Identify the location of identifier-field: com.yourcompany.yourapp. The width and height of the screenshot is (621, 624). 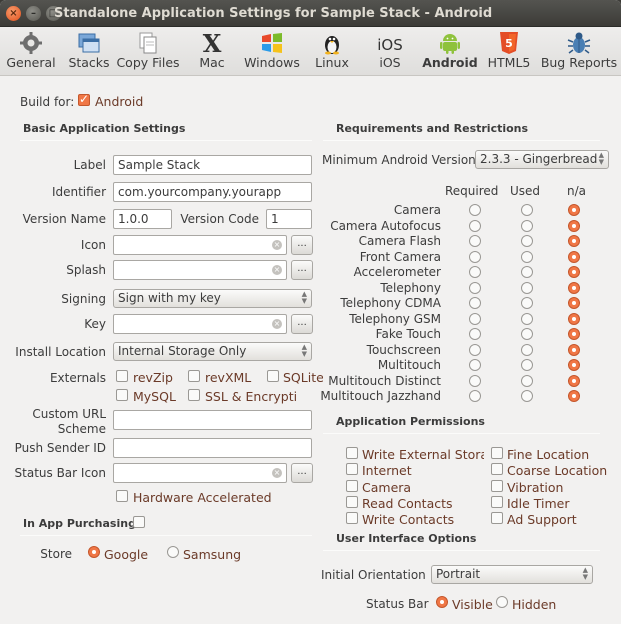
(212, 192).